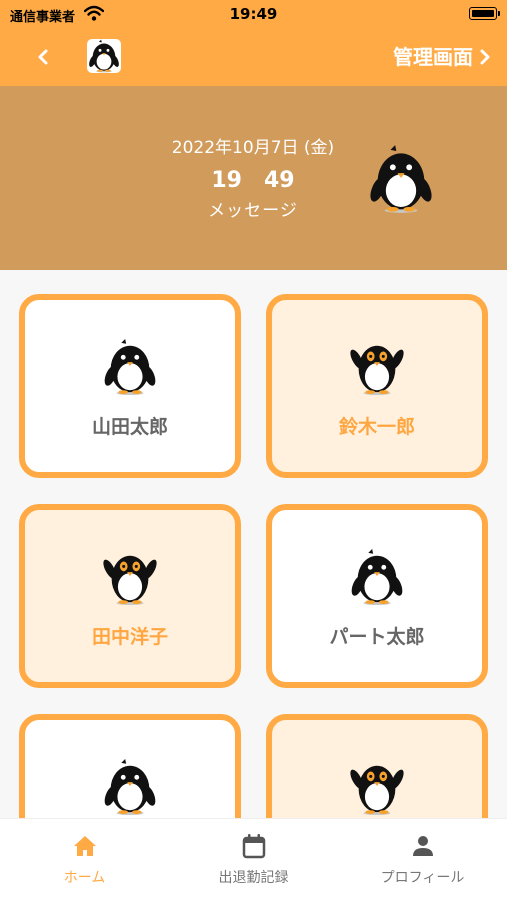 This screenshot has height=901, width=507. I want to click on nav-bar: 管理画面, so click(253, 57).